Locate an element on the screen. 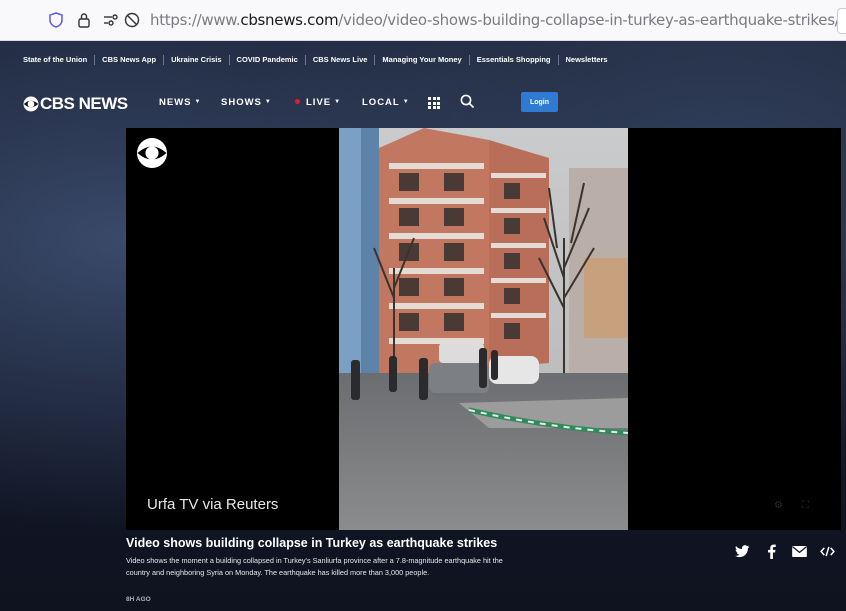 This screenshot has width=846, height=611. topnav-link: CBS News Live is located at coordinates (341, 60).